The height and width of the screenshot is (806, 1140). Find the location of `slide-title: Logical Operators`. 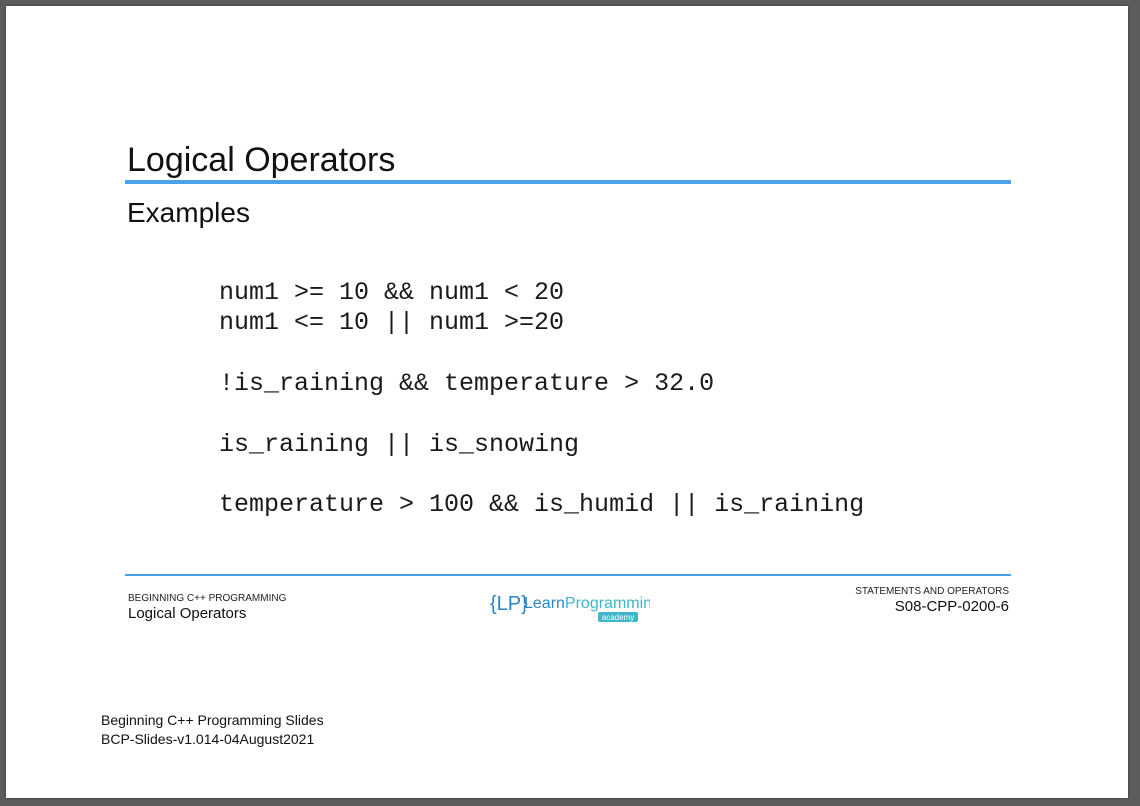

slide-title: Logical Operators is located at coordinates (261, 160).